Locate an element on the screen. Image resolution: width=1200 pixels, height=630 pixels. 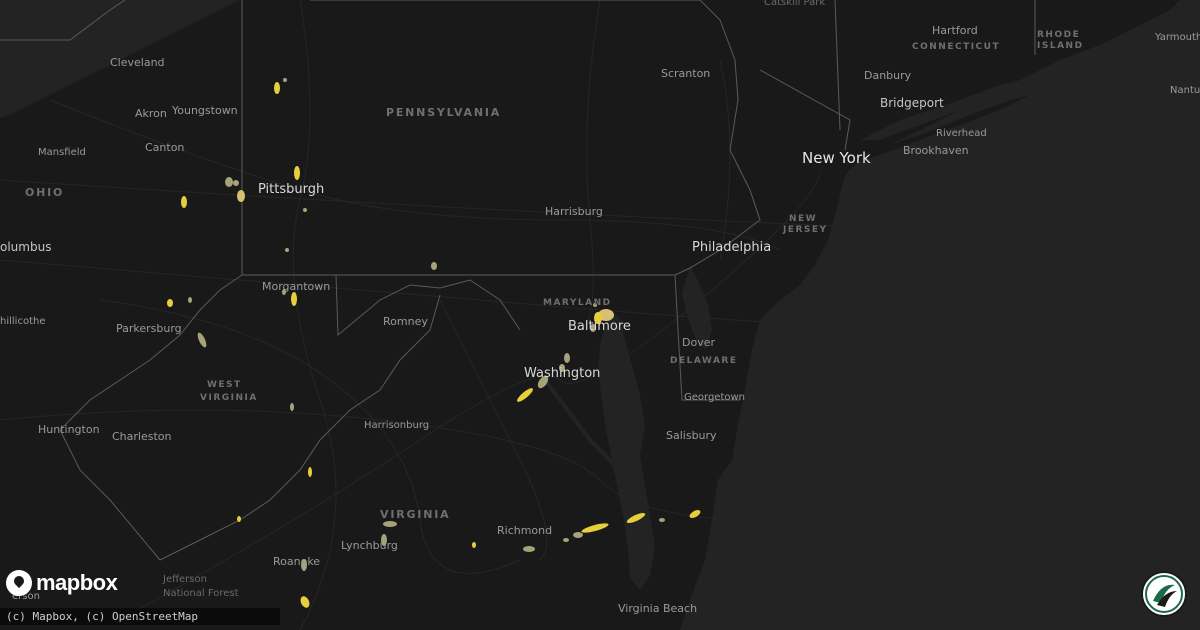
mapbox-logo-icon is located at coordinates (19, 583).